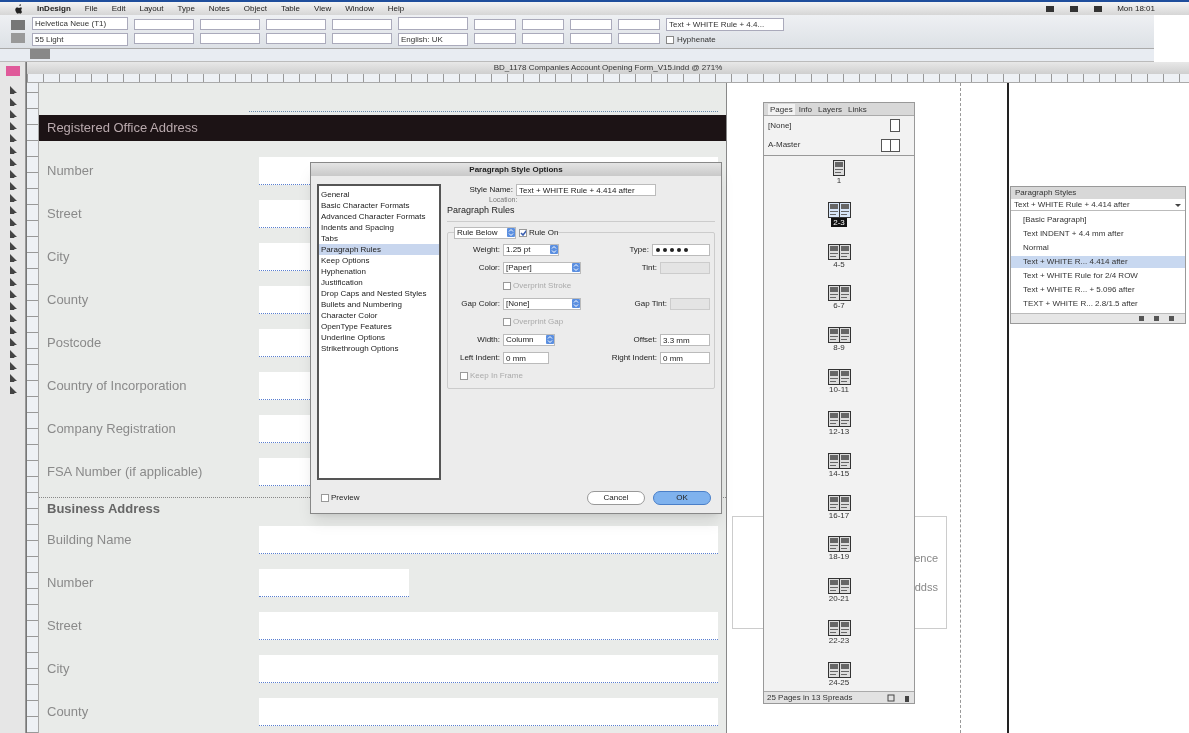 The height and width of the screenshot is (733, 1189). Describe the element at coordinates (18, 31) in the screenshot. I see `mode-icon` at that location.